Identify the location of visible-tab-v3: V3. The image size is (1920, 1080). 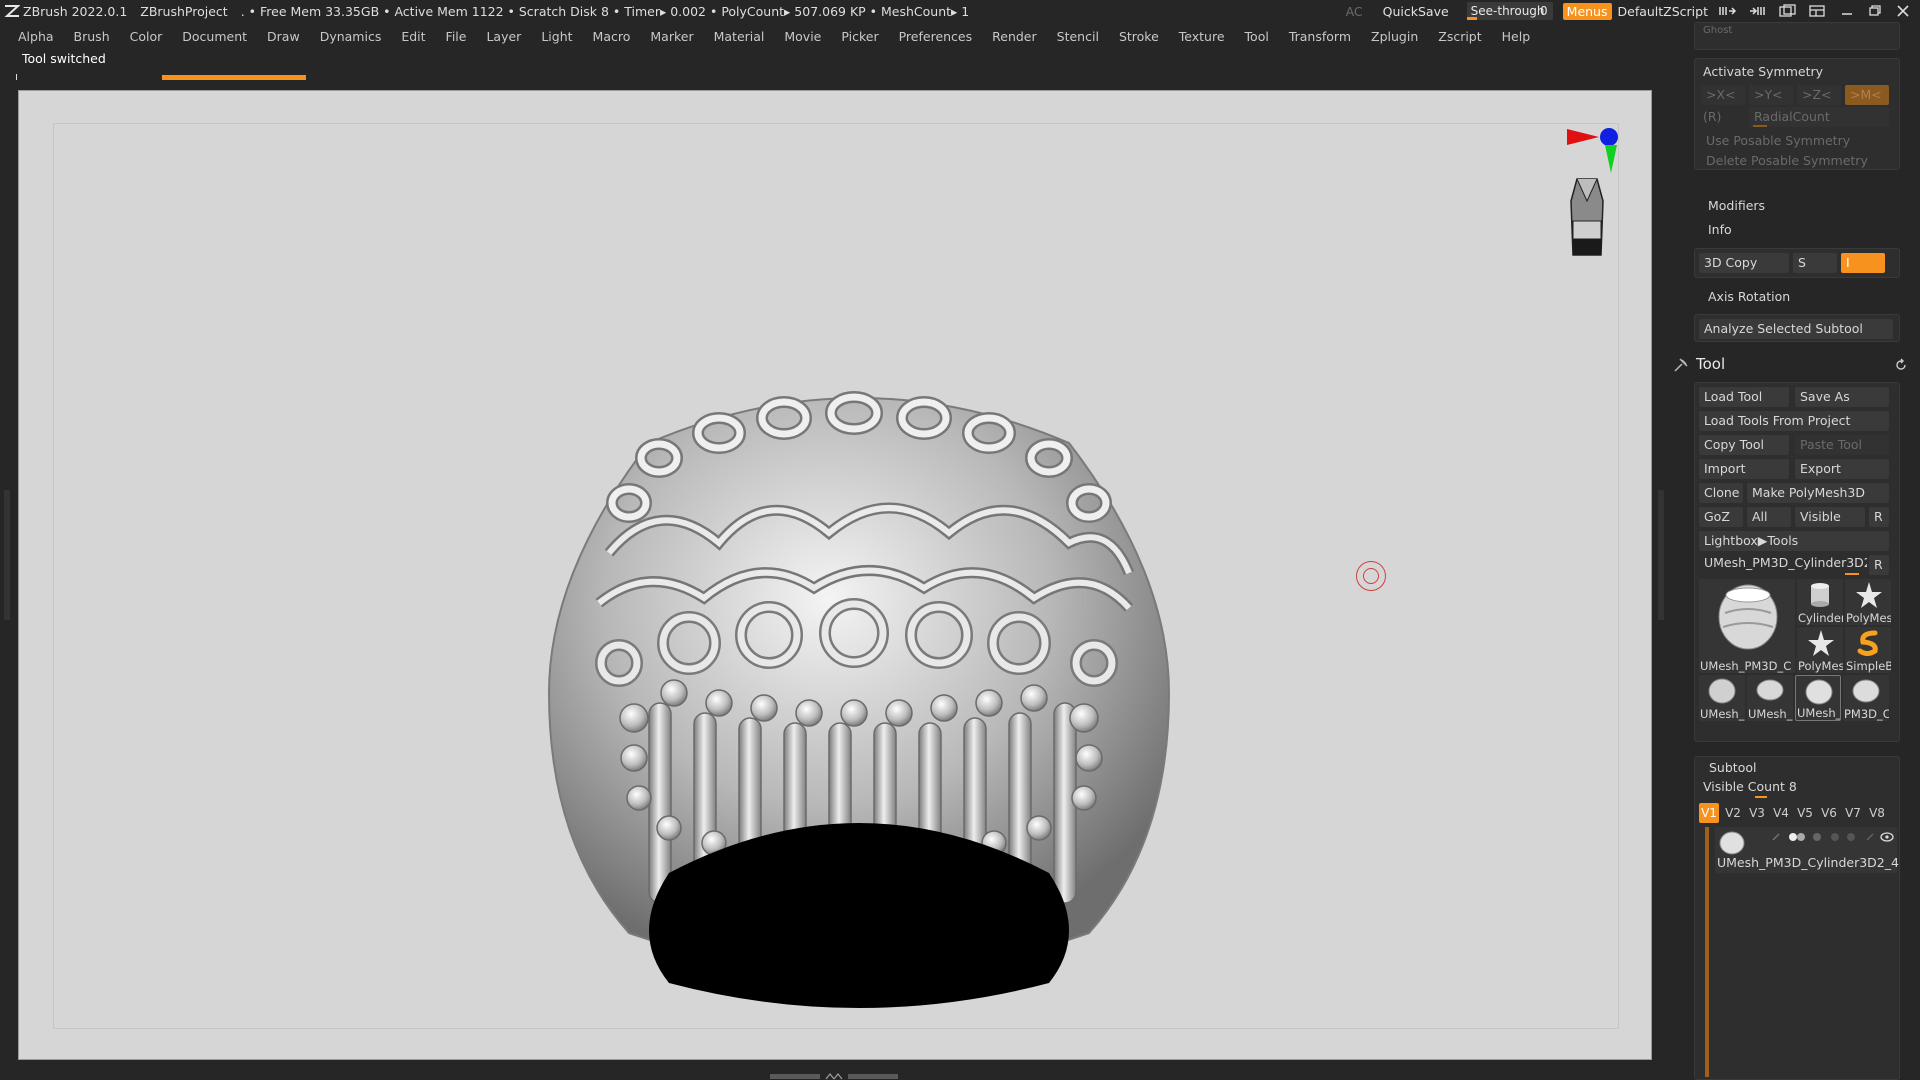
(1757, 813).